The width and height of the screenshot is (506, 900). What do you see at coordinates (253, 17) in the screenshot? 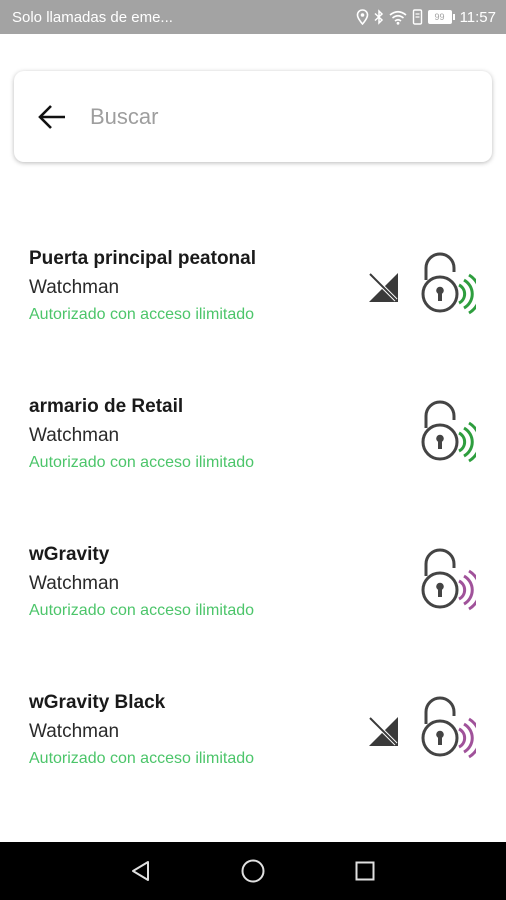
I see `status-bar: Solo llamadas de eme... 99 11:57` at bounding box center [253, 17].